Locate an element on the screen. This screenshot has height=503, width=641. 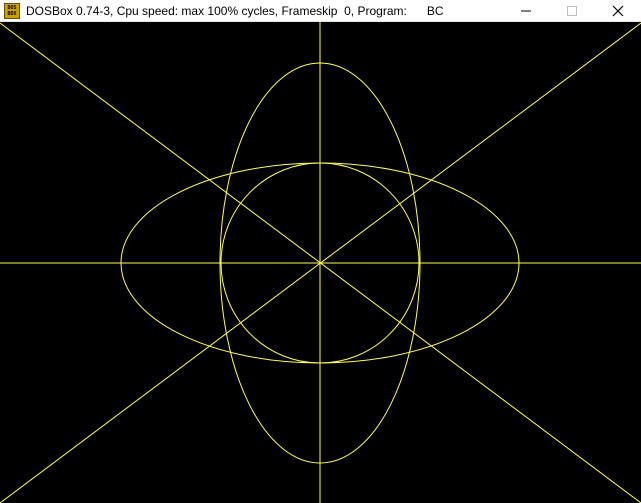
minimize-icon is located at coordinates (526, 11).